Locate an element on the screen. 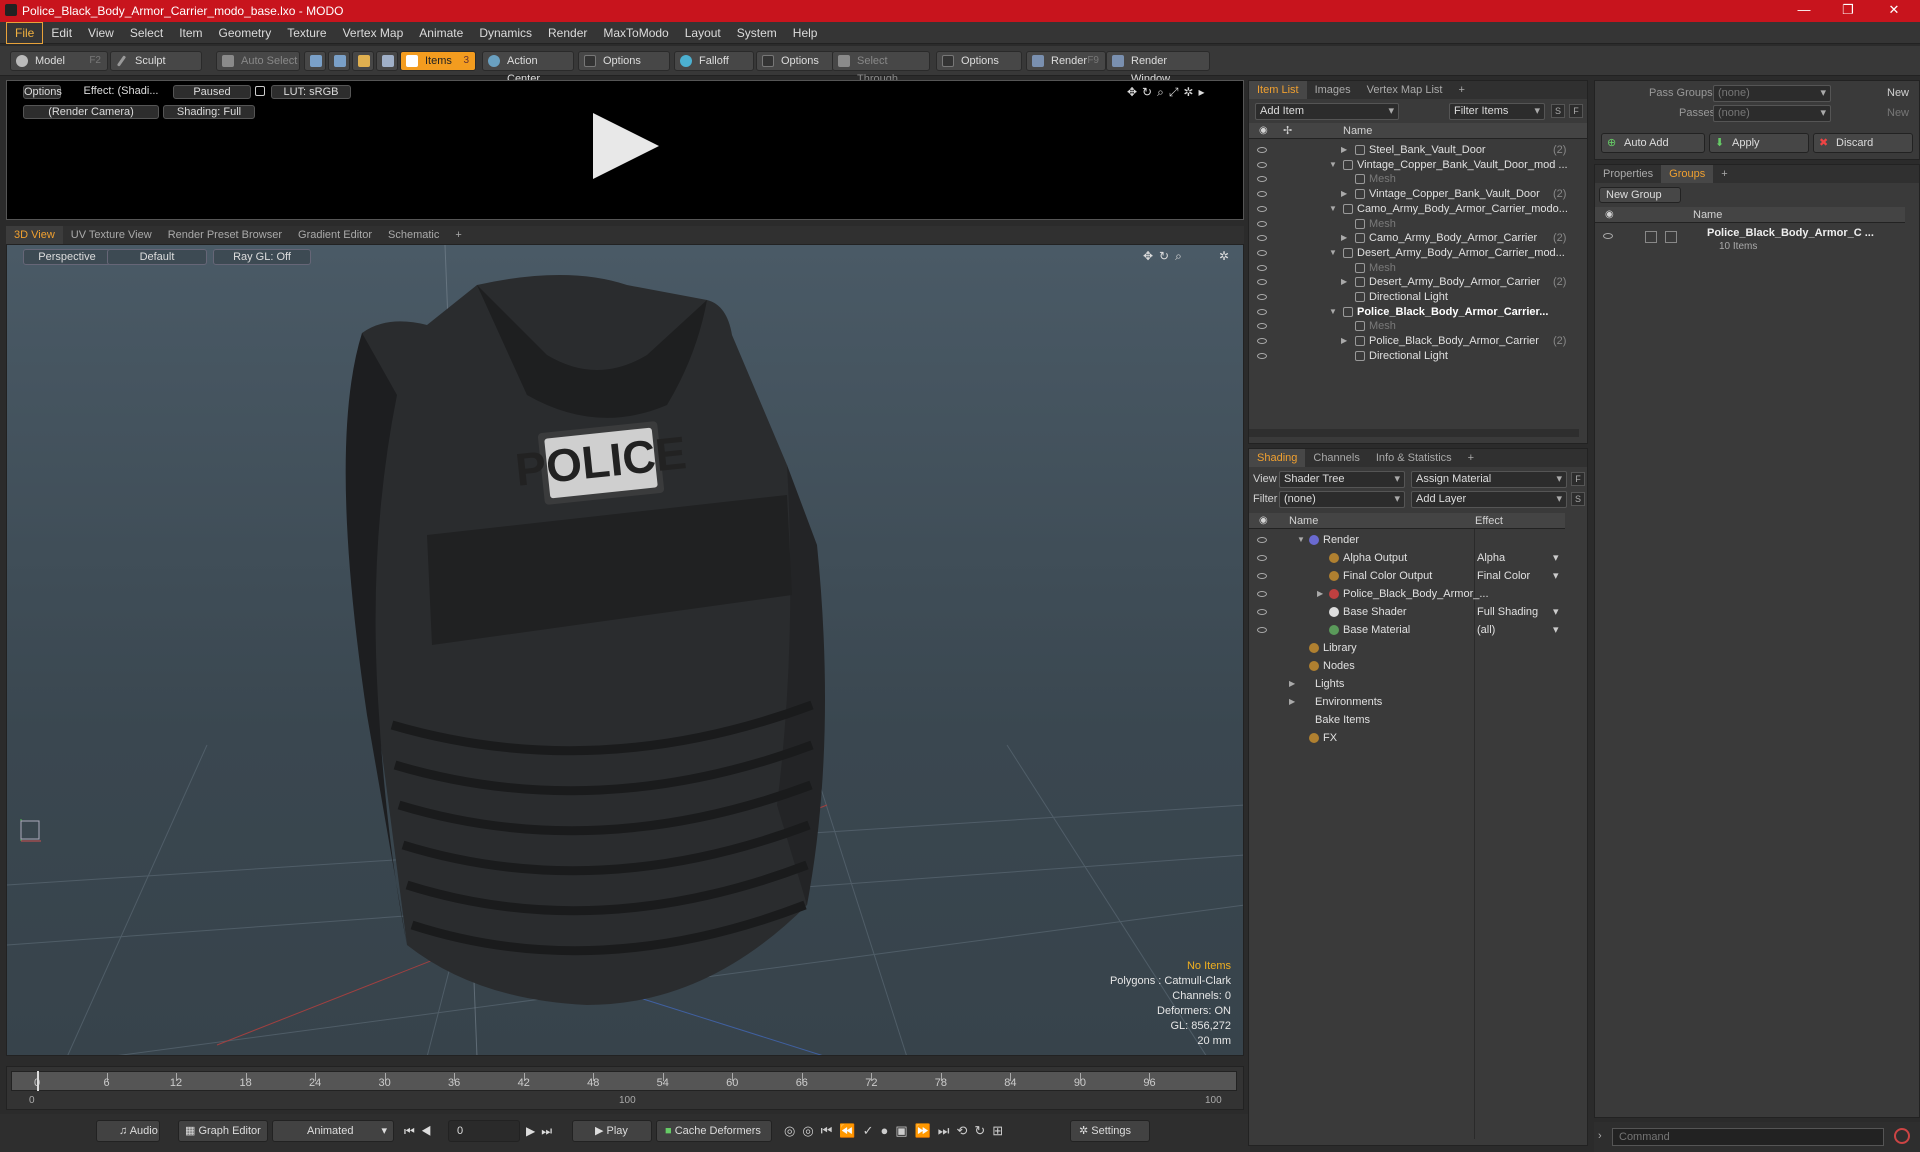 This screenshot has height=1152, width=1920. audio-button: ♫ Audio is located at coordinates (128, 1131).